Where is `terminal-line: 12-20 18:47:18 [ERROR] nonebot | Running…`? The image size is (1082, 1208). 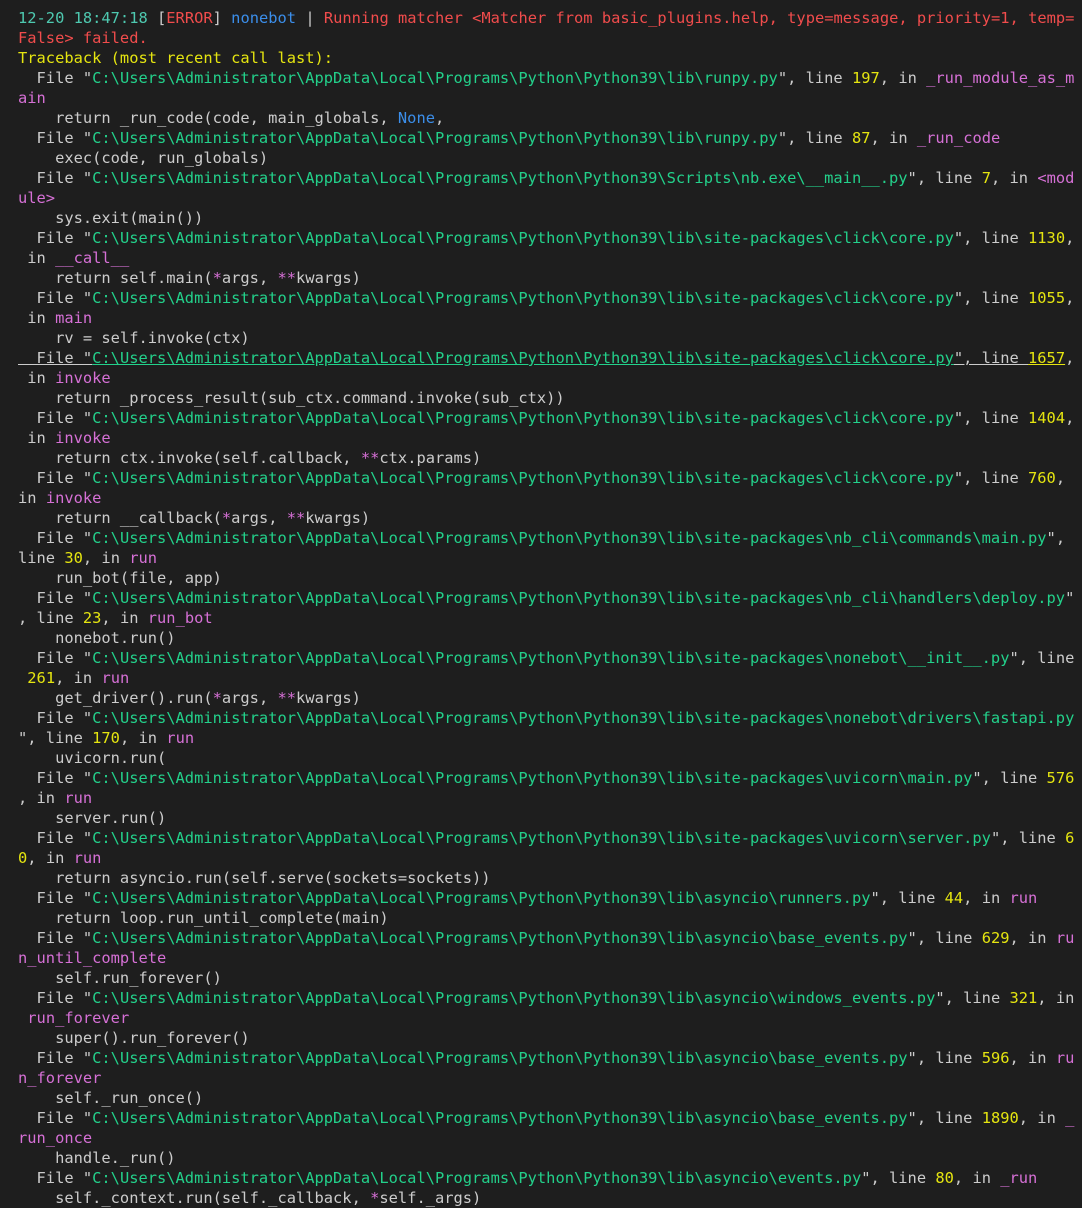
terminal-line: 12-20 18:47:18 [ERROR] nonebot | Running… is located at coordinates (546, 18).